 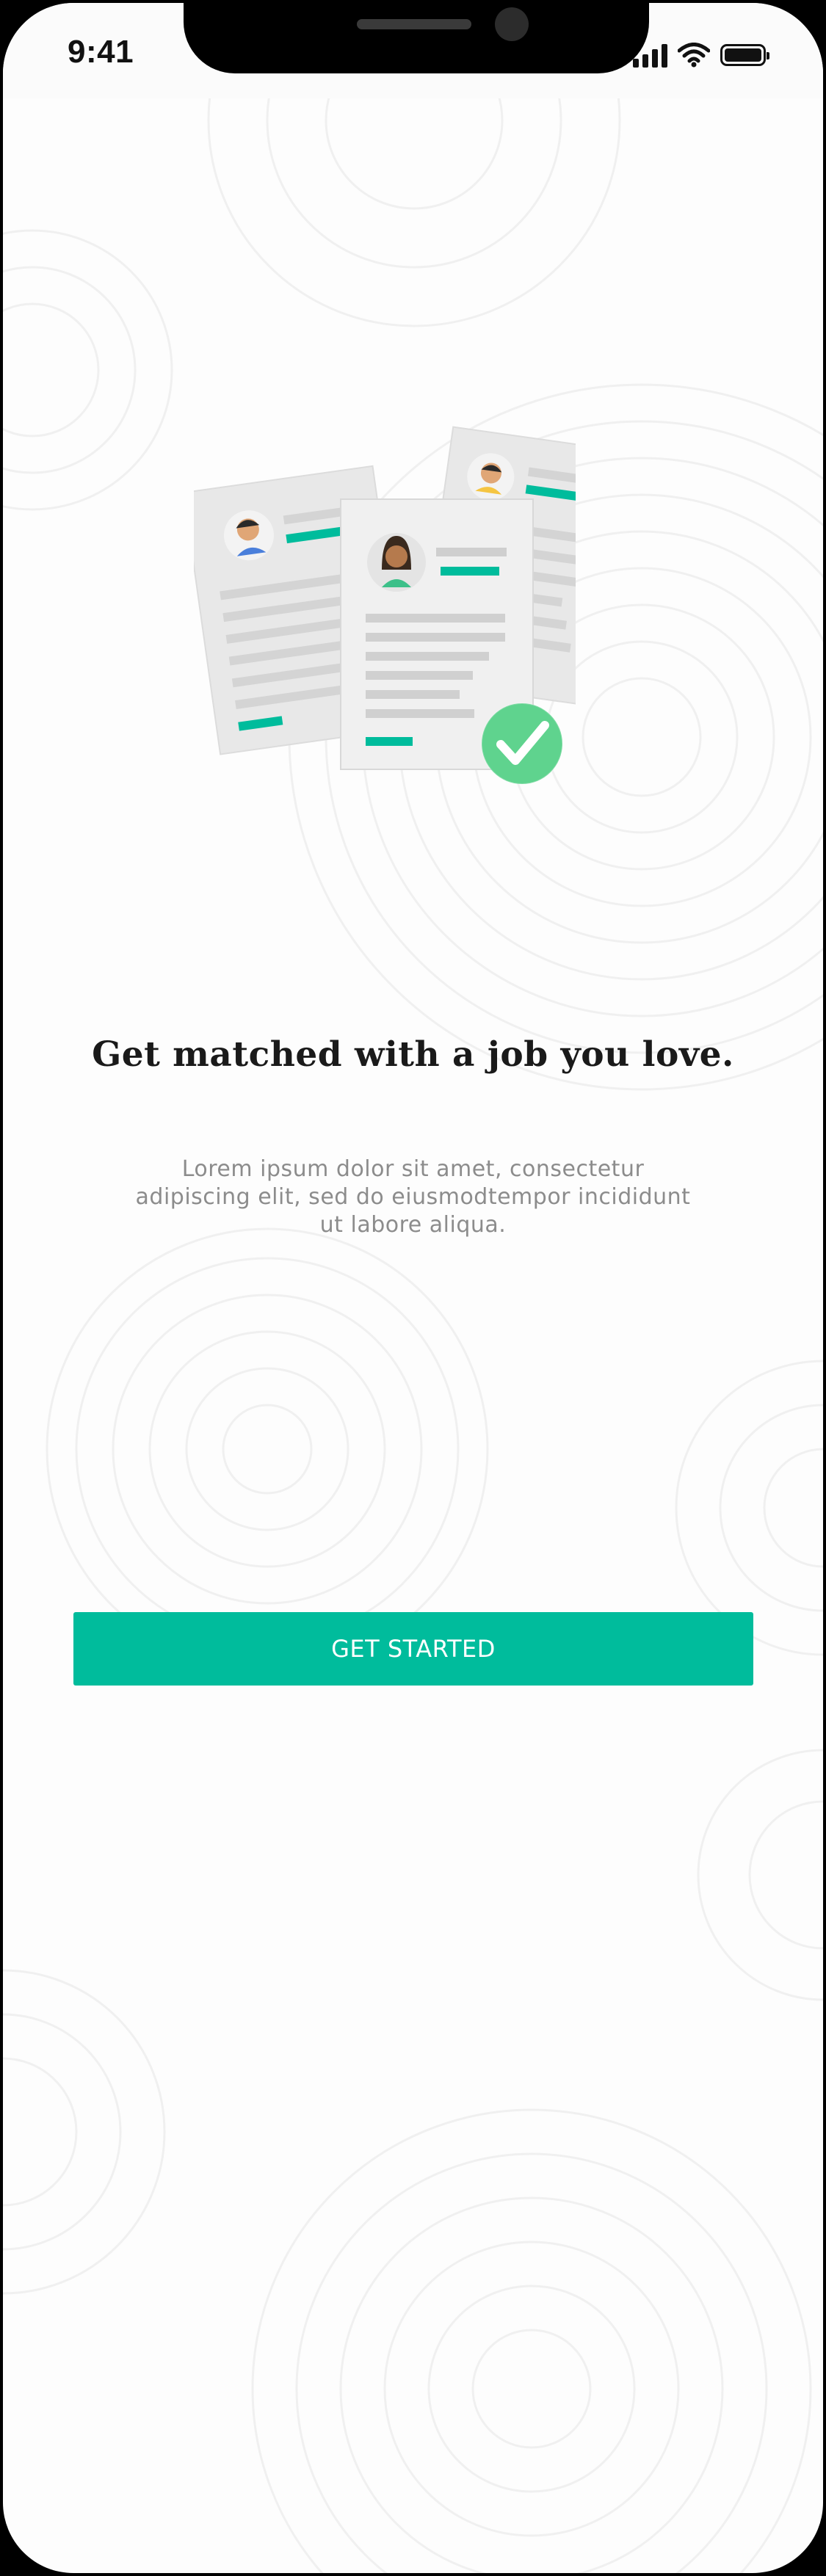 I want to click on battery-icon, so click(x=744, y=55).